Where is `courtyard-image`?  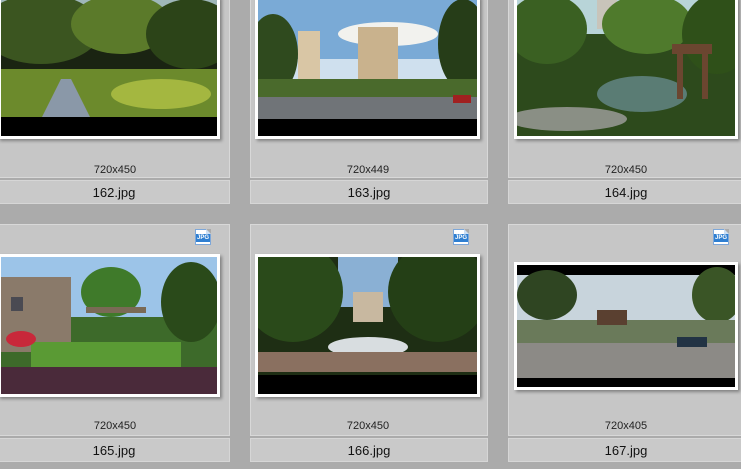
courtyard-image is located at coordinates (626, 326).